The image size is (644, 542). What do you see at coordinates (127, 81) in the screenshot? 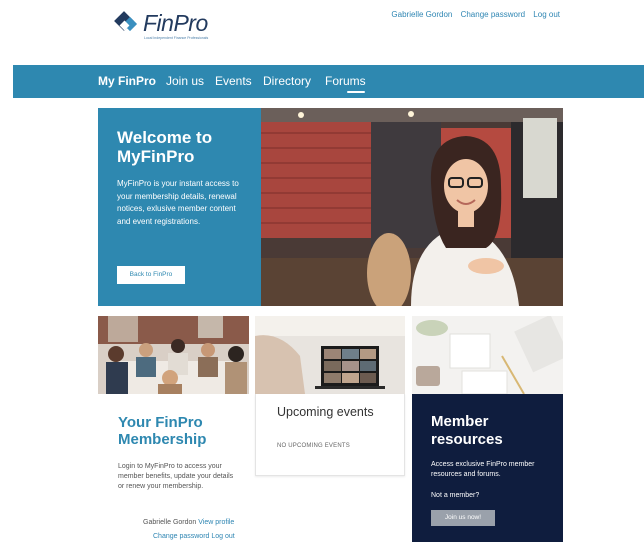
I see `nav-item-my-finpro: My FinPro` at bounding box center [127, 81].